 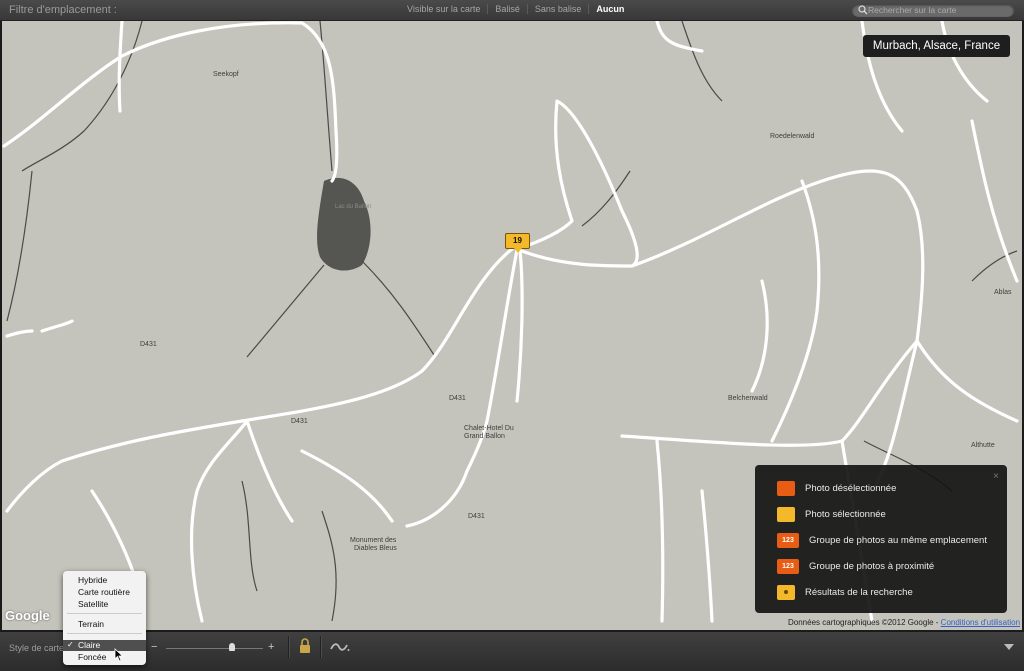 What do you see at coordinates (936, 46) in the screenshot?
I see `location-badge: Murbach, Alsace, France` at bounding box center [936, 46].